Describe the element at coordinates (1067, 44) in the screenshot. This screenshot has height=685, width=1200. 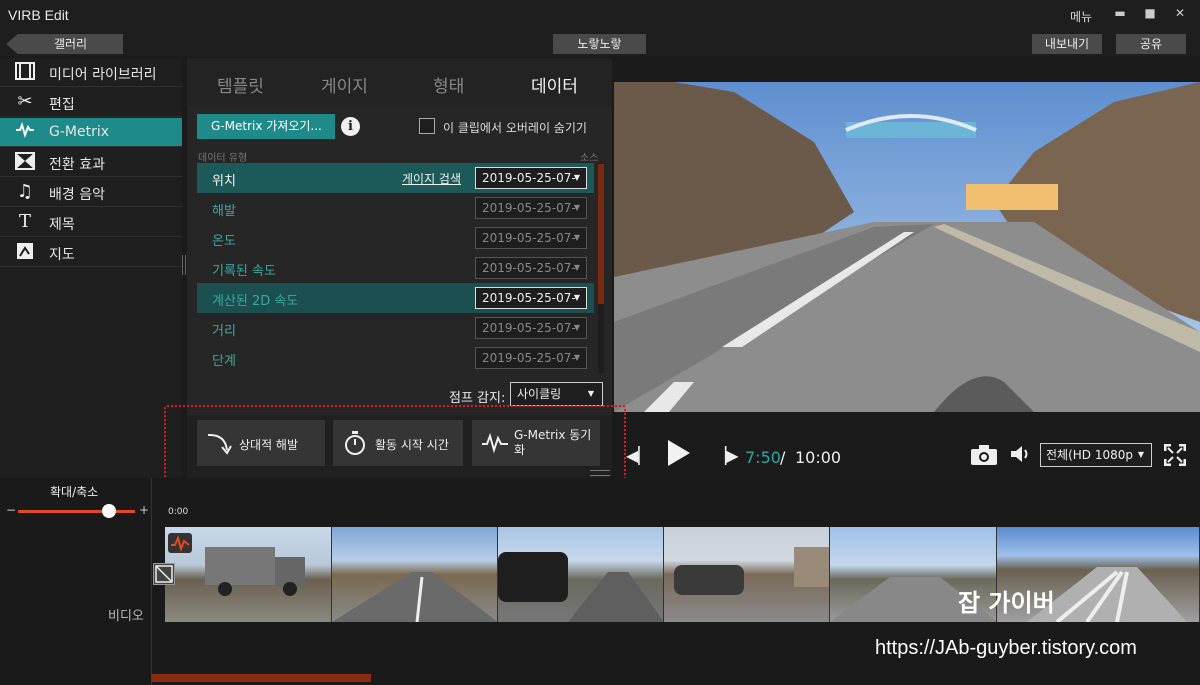
I see `export-button: 내보내기` at that location.